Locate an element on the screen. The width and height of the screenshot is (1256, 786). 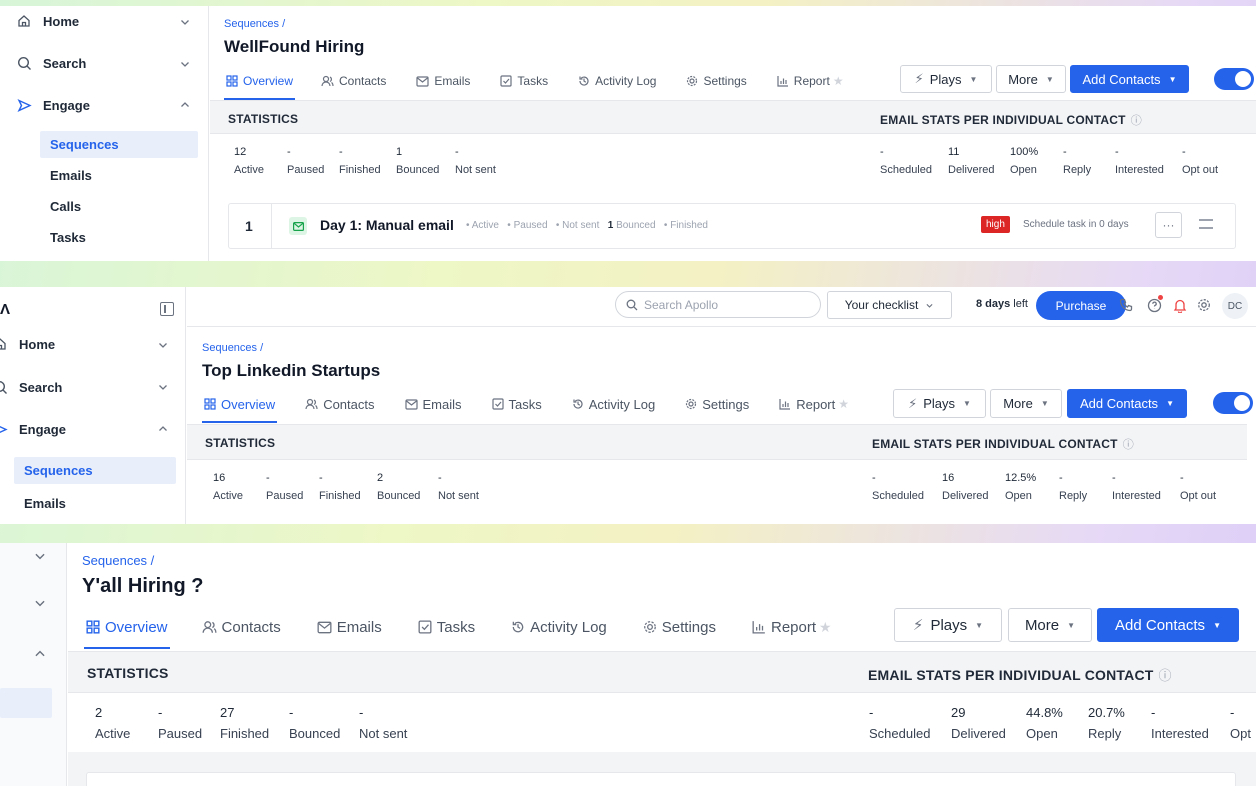
bell-icon is located at coordinates (1180, 305).